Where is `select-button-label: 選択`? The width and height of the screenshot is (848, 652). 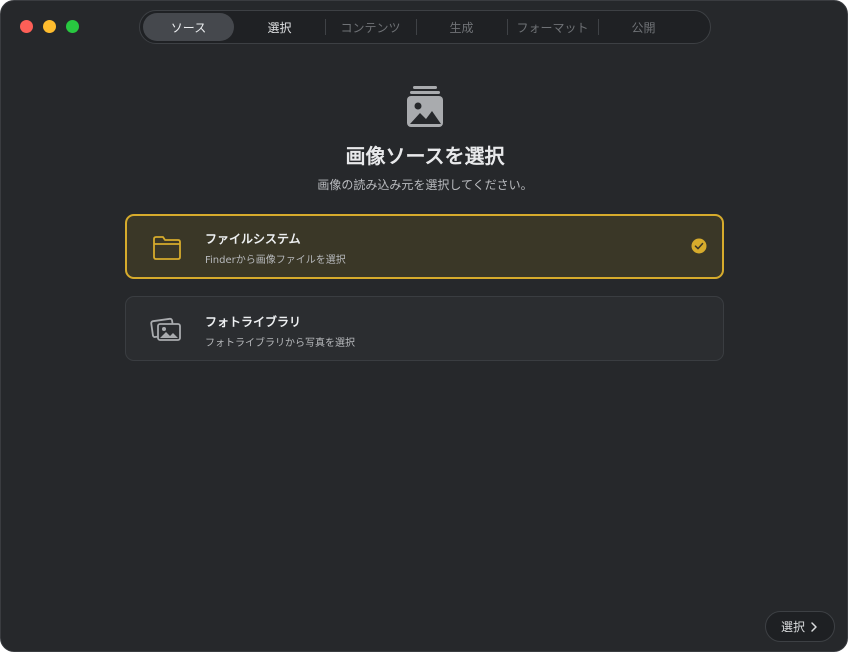
select-button-label: 選択 is located at coordinates (792, 627).